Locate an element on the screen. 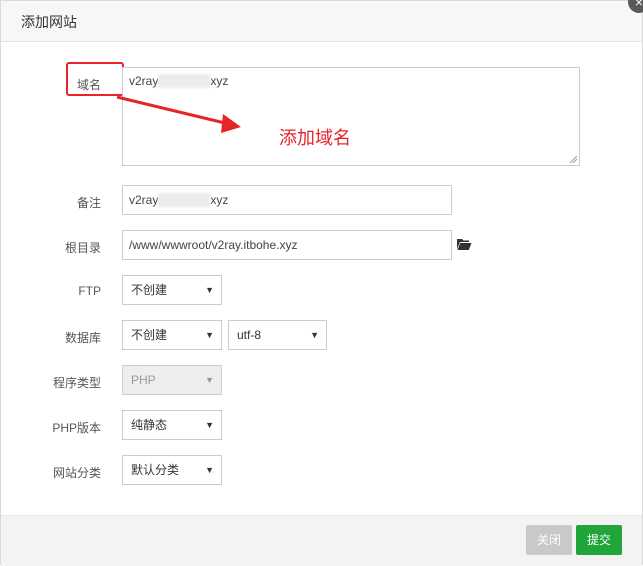  php-version-select: 纯静态 ▼ is located at coordinates (172, 425).